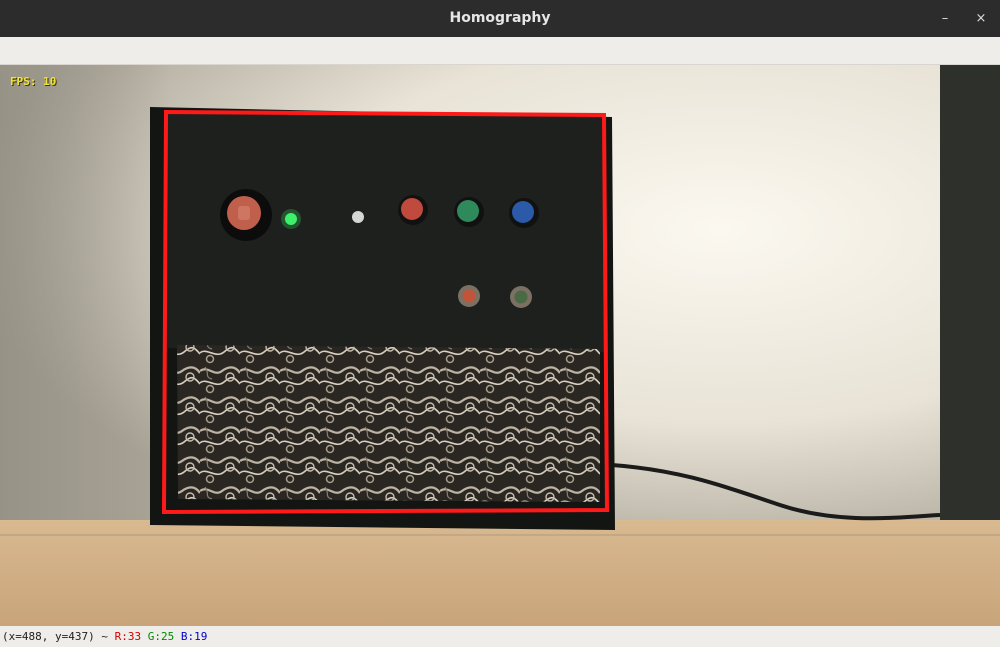 The image size is (1000, 647). I want to click on toolbar, so click(500, 51).